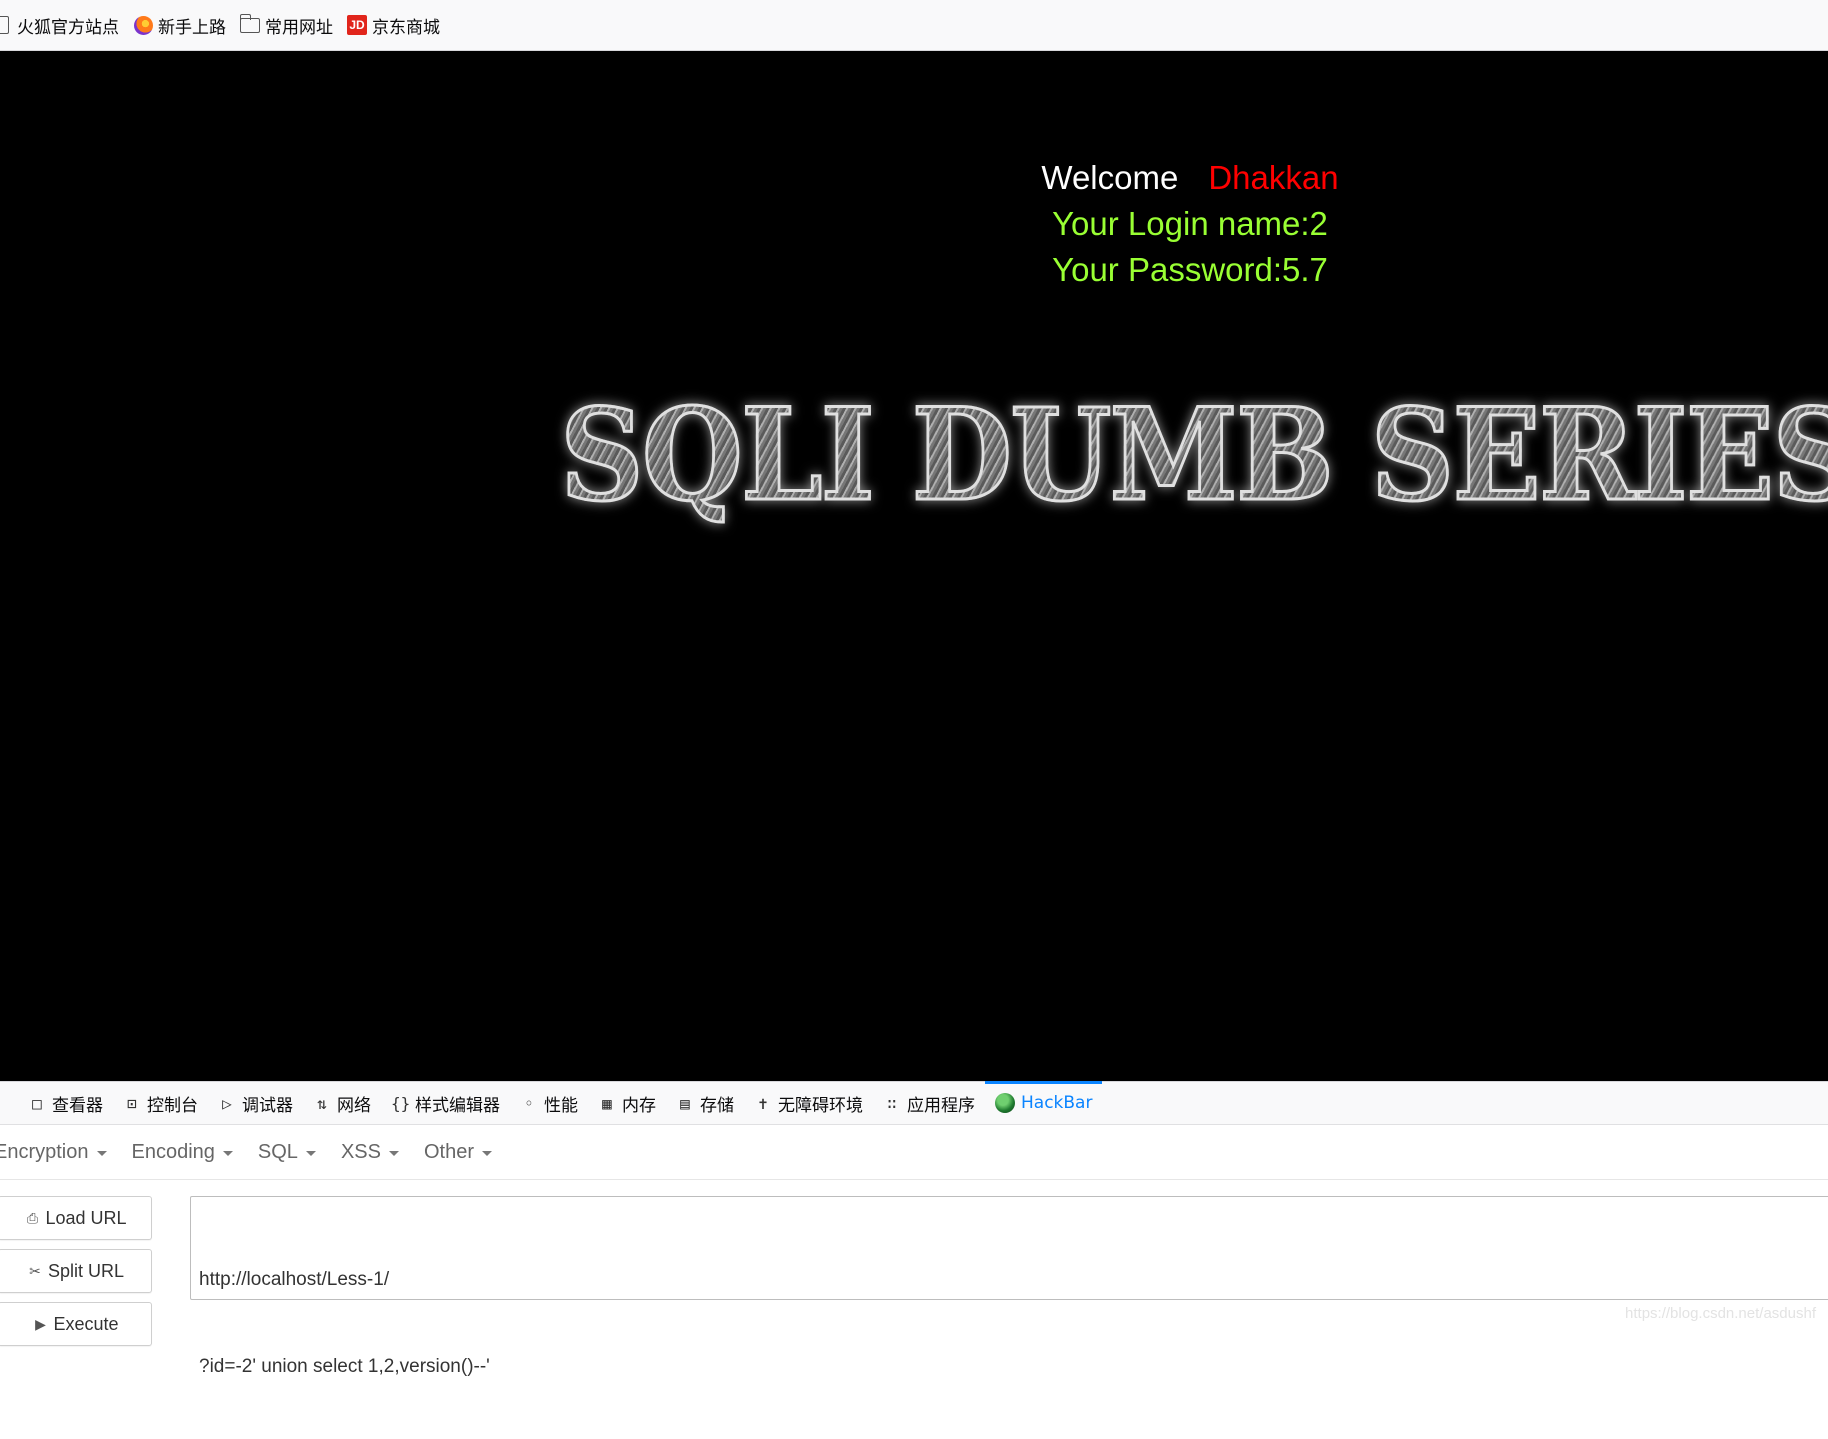 The width and height of the screenshot is (1828, 1439). Describe the element at coordinates (820, 1105) in the screenshot. I see `tab-label: 无障碍环境` at that location.